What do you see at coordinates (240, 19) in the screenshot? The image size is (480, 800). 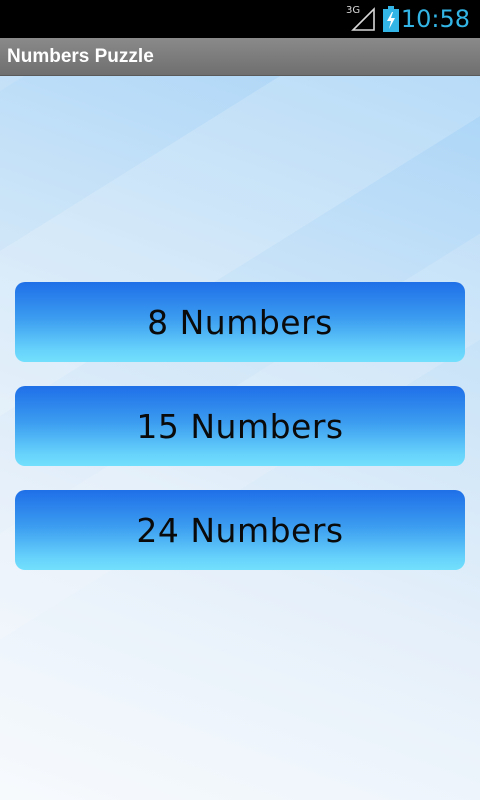 I see `status-bar: 3G 10:58` at bounding box center [240, 19].